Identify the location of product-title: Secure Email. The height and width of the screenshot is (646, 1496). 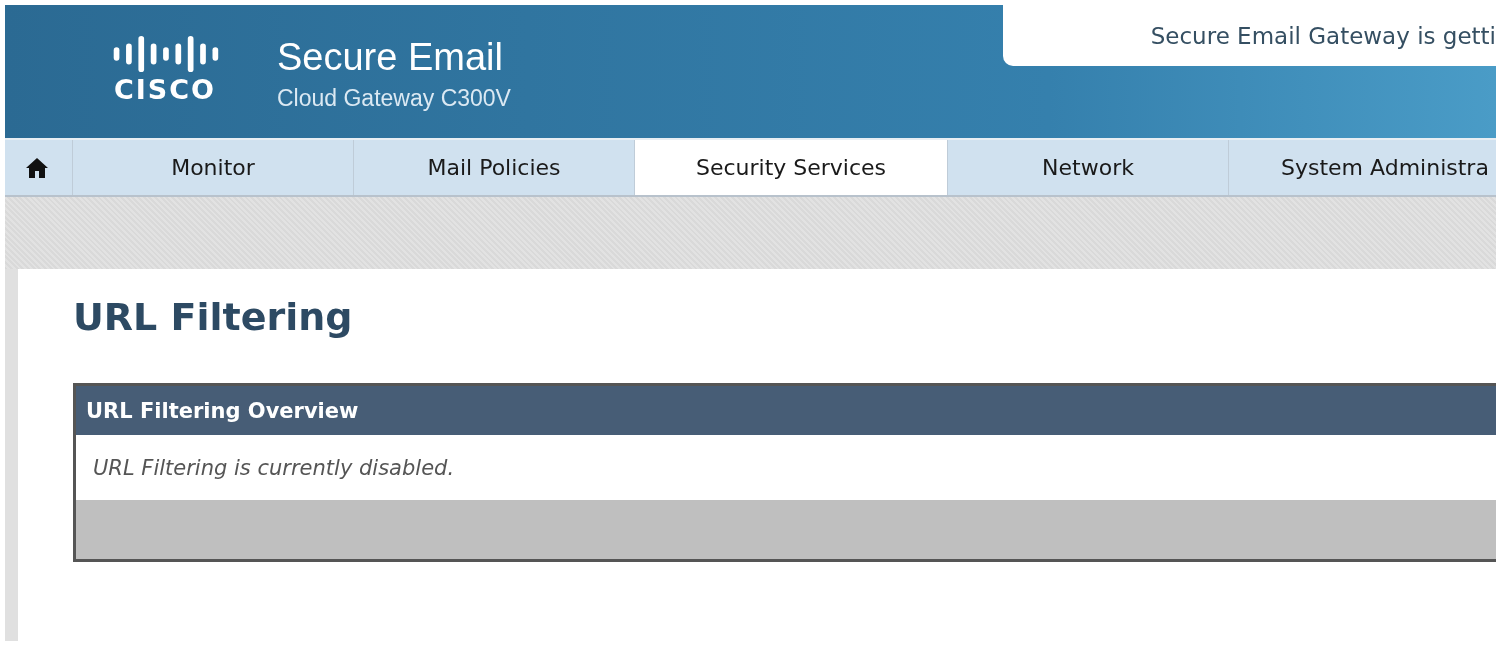
(390, 57).